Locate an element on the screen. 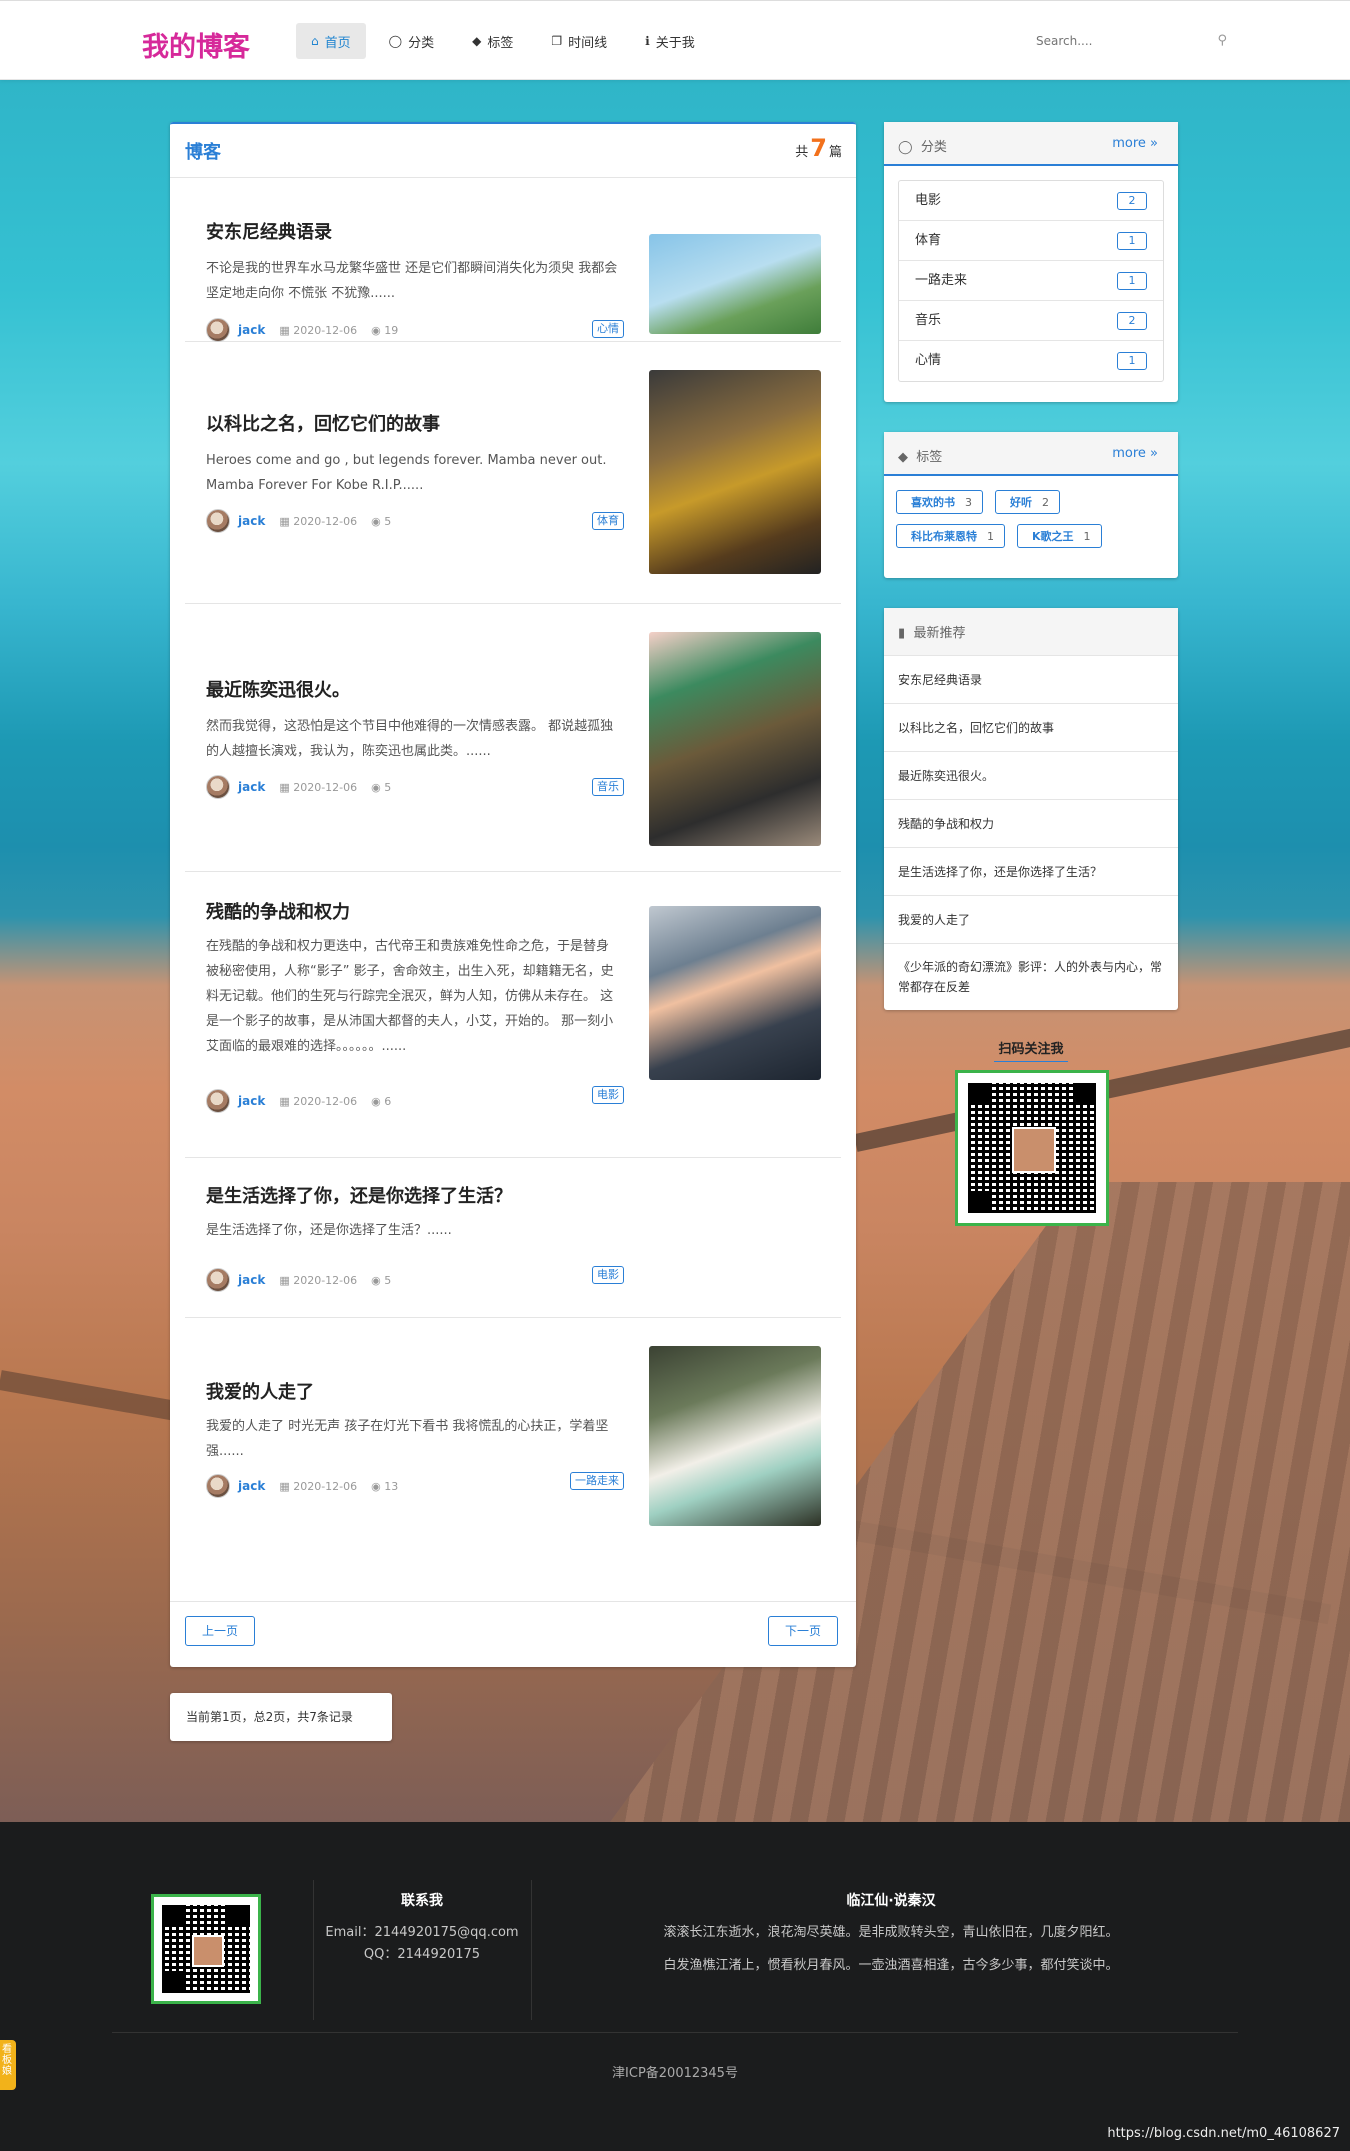  clone-icon: ❐ is located at coordinates (557, 41).